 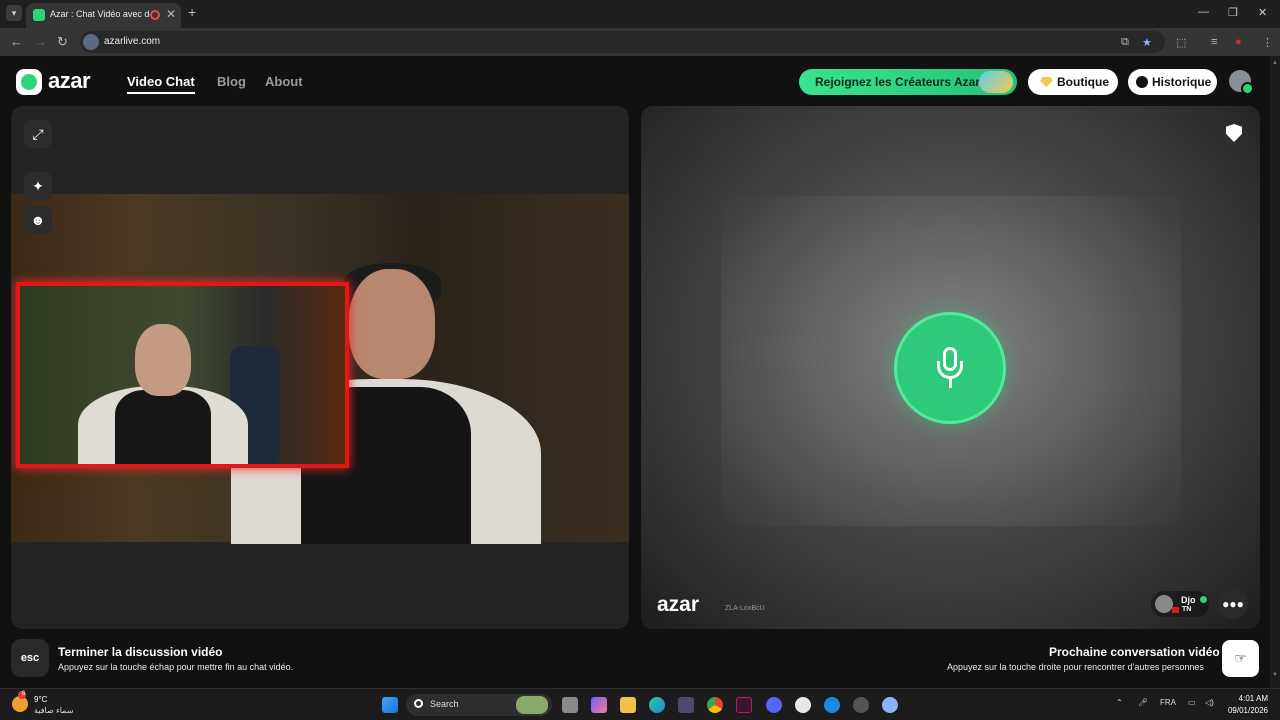 I want to click on azar-logo-icon, so click(x=29, y=82).